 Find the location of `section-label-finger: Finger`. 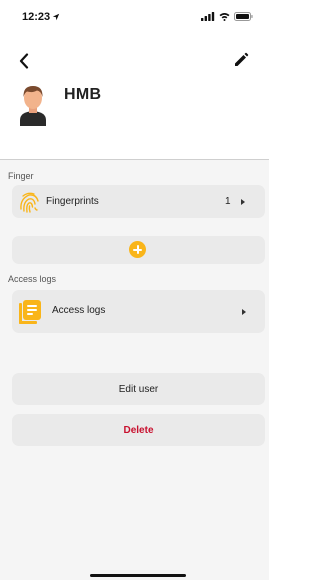

section-label-finger: Finger is located at coordinates (21, 176).